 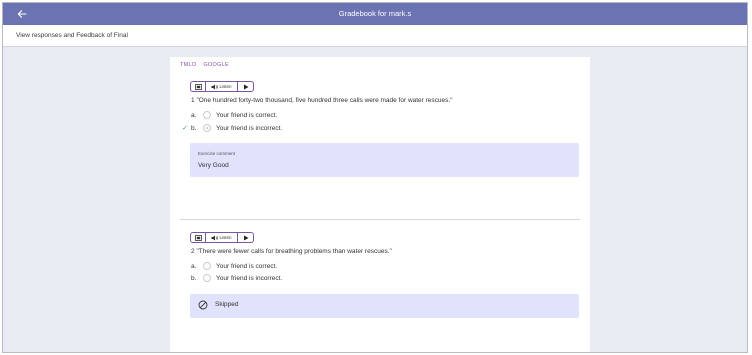 I want to click on top-bar: Gradebook for mark.s, so click(x=375, y=14).